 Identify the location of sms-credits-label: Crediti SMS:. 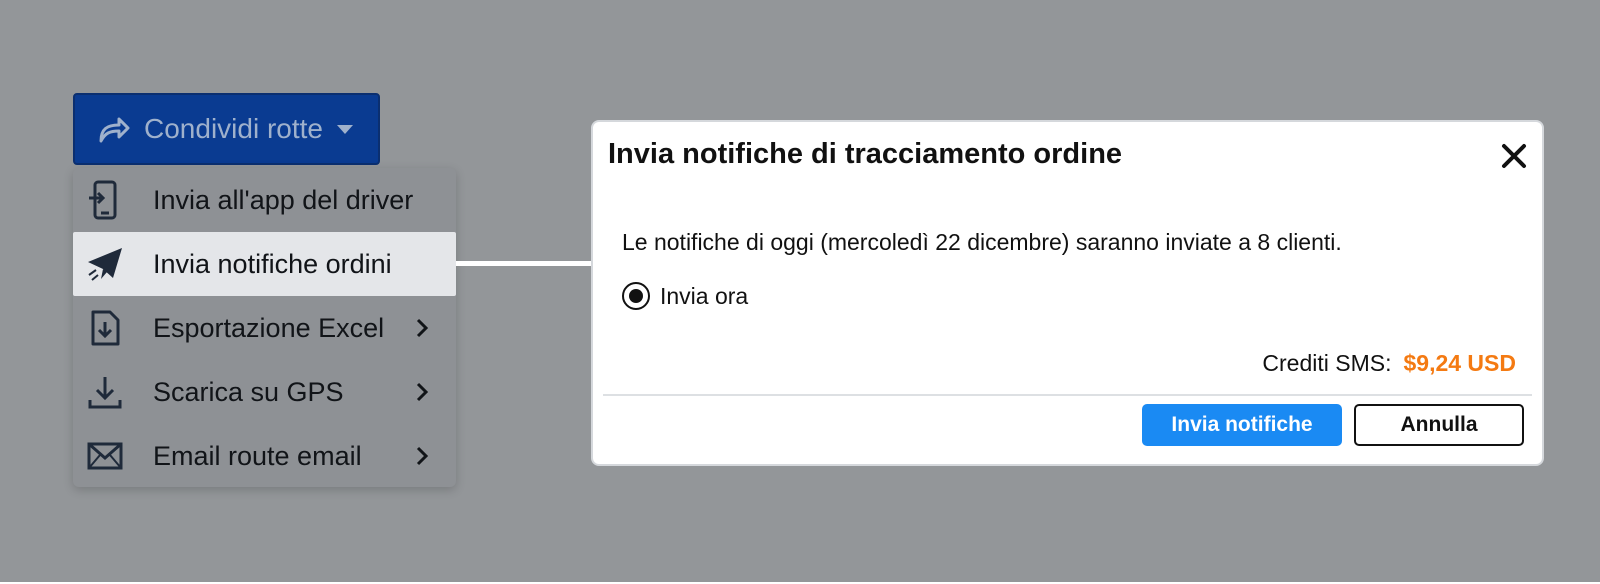
(1327, 363).